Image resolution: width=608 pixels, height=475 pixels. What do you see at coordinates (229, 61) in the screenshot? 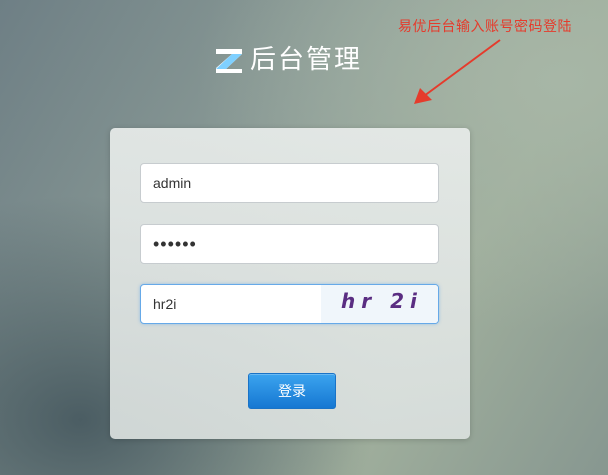
I see `z-logo-icon` at bounding box center [229, 61].